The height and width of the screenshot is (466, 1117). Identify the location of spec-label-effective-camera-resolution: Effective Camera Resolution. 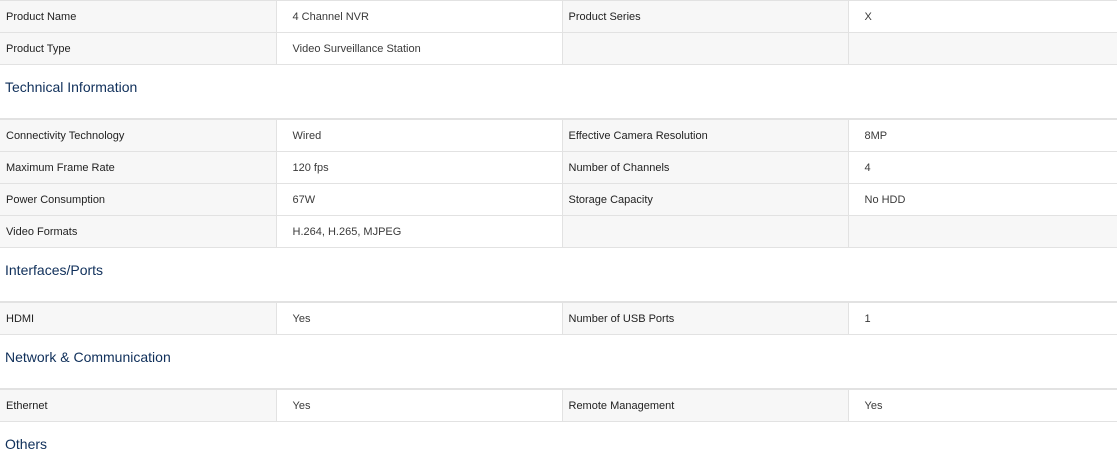
(705, 135).